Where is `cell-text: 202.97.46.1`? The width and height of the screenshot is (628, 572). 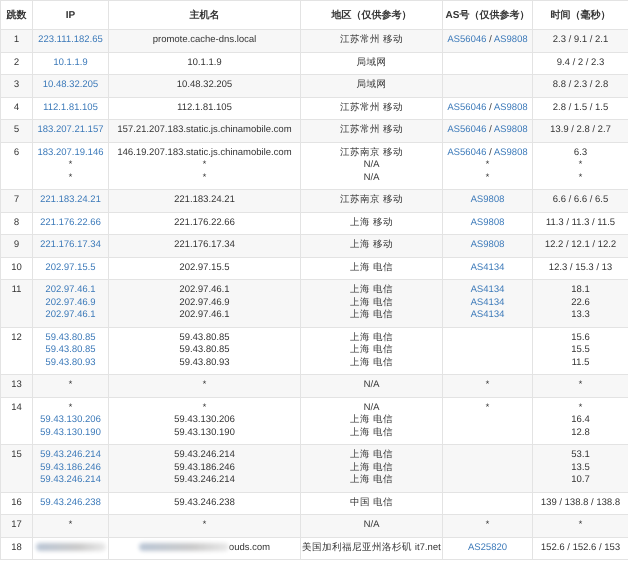
cell-text: 202.97.46.1 is located at coordinates (204, 290).